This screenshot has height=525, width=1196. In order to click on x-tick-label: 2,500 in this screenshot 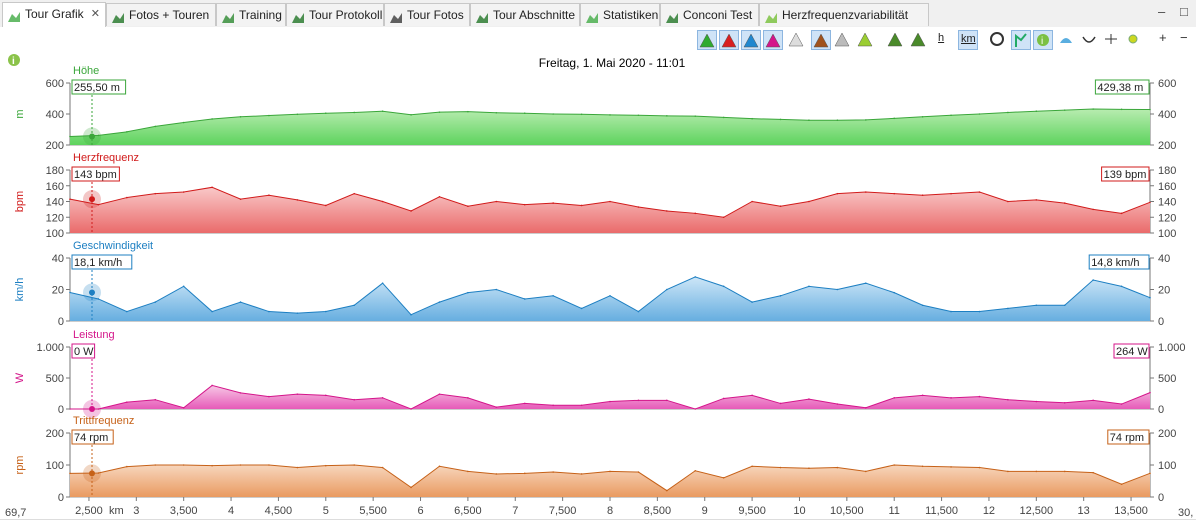, I will do `click(89, 511)`.